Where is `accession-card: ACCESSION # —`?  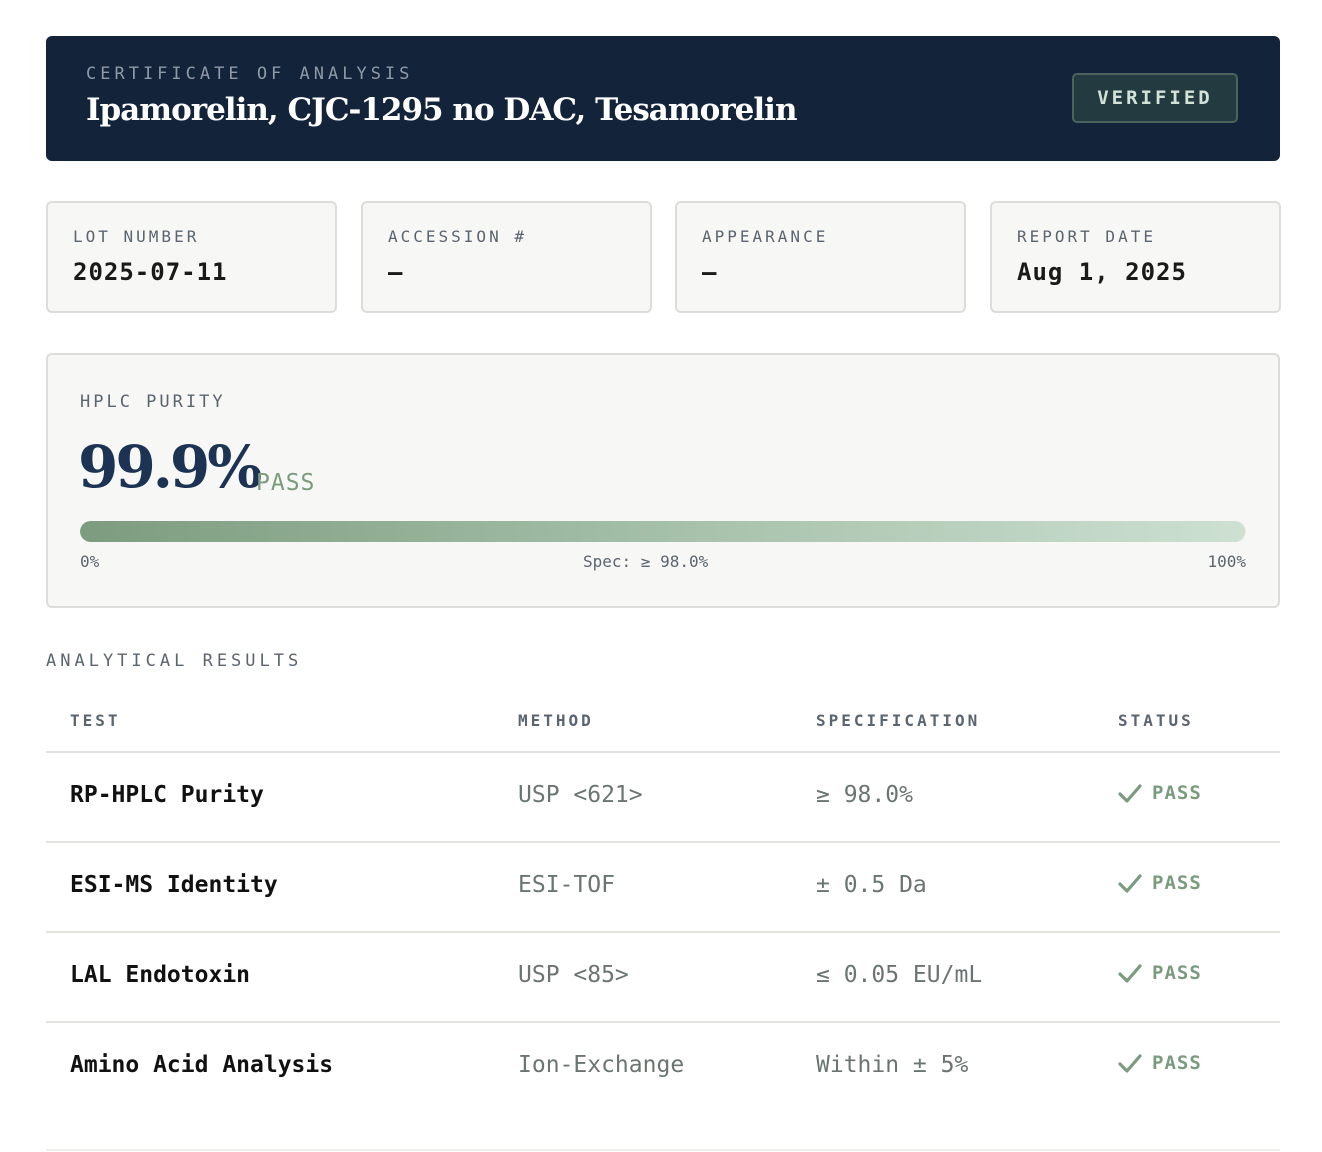 accession-card: ACCESSION # — is located at coordinates (506, 257).